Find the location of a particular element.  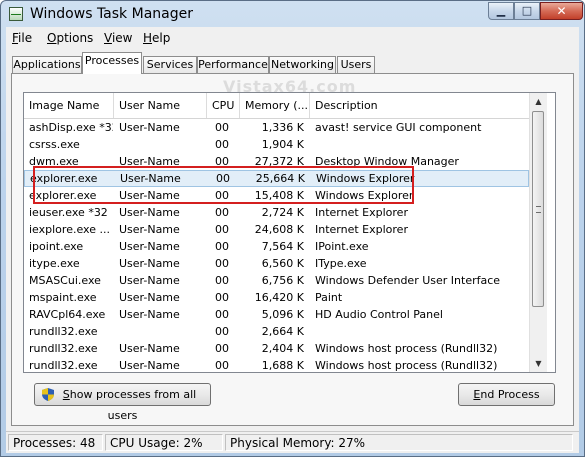

cell-image-name: csrss.exe is located at coordinates (54, 144).